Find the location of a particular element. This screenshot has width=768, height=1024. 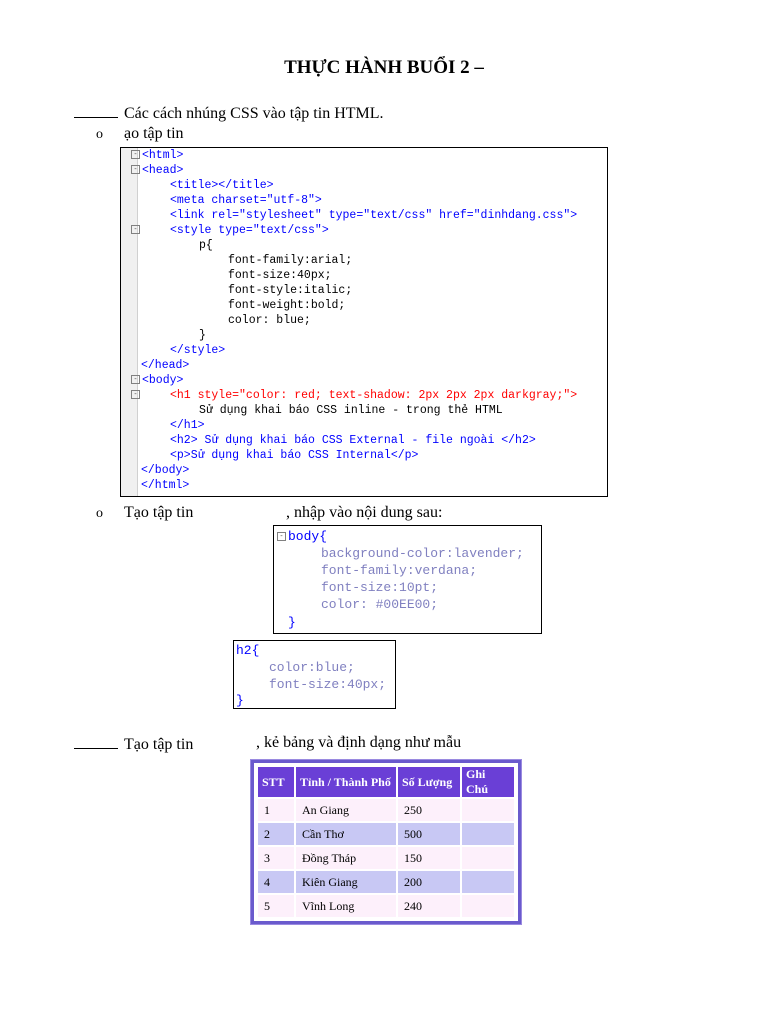

code-line: font-weight:bold; is located at coordinates (287, 305).